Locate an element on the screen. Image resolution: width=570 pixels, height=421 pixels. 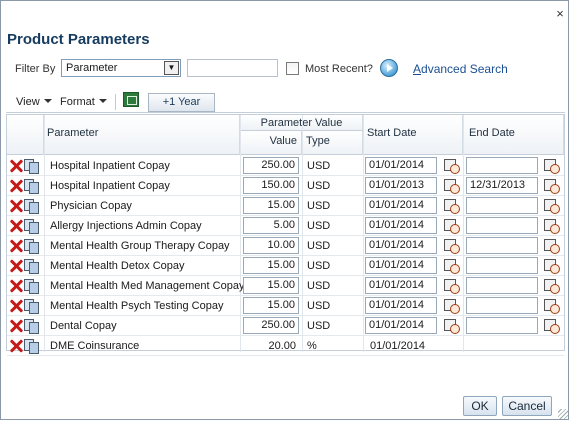
end-date-input: 12/31/2013 is located at coordinates (502, 185).